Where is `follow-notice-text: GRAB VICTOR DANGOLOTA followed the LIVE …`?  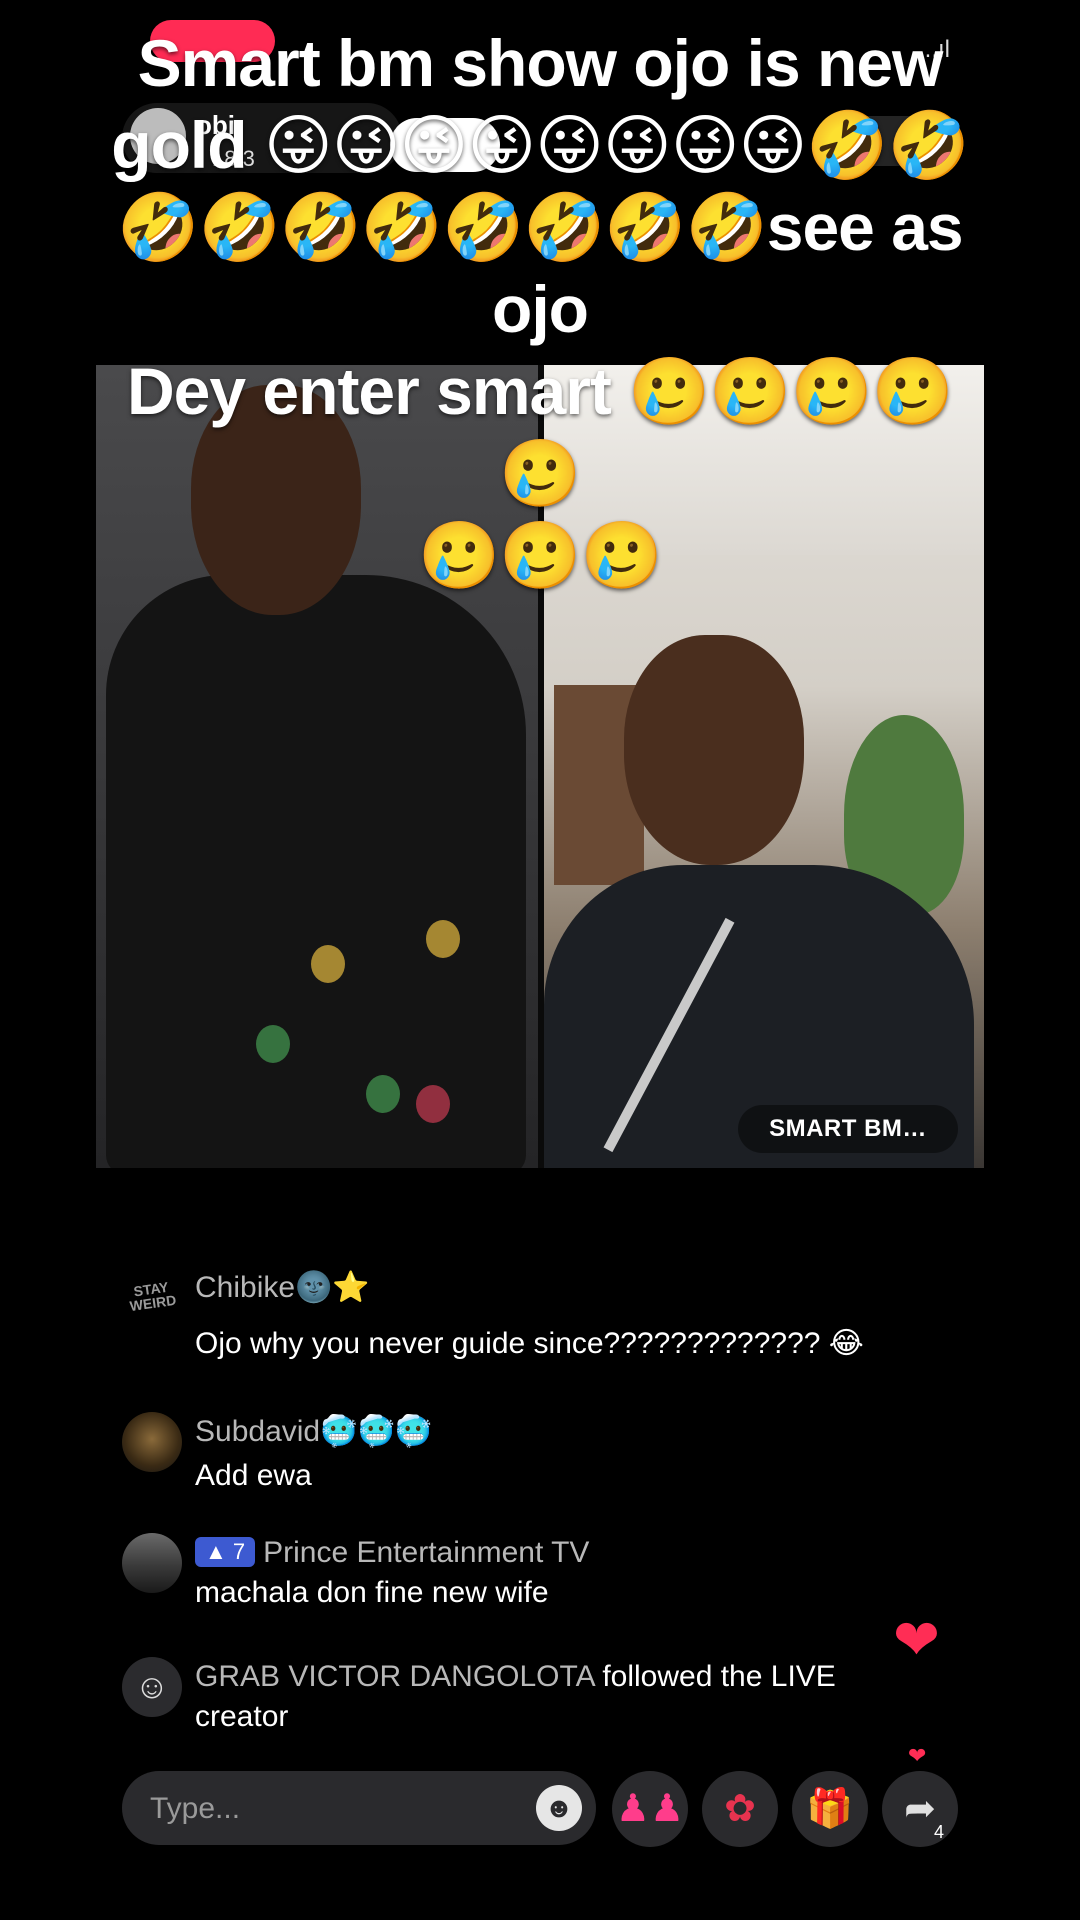 follow-notice-text: GRAB VICTOR DANGOLOTA followed the LIVE … is located at coordinates (555, 1697).